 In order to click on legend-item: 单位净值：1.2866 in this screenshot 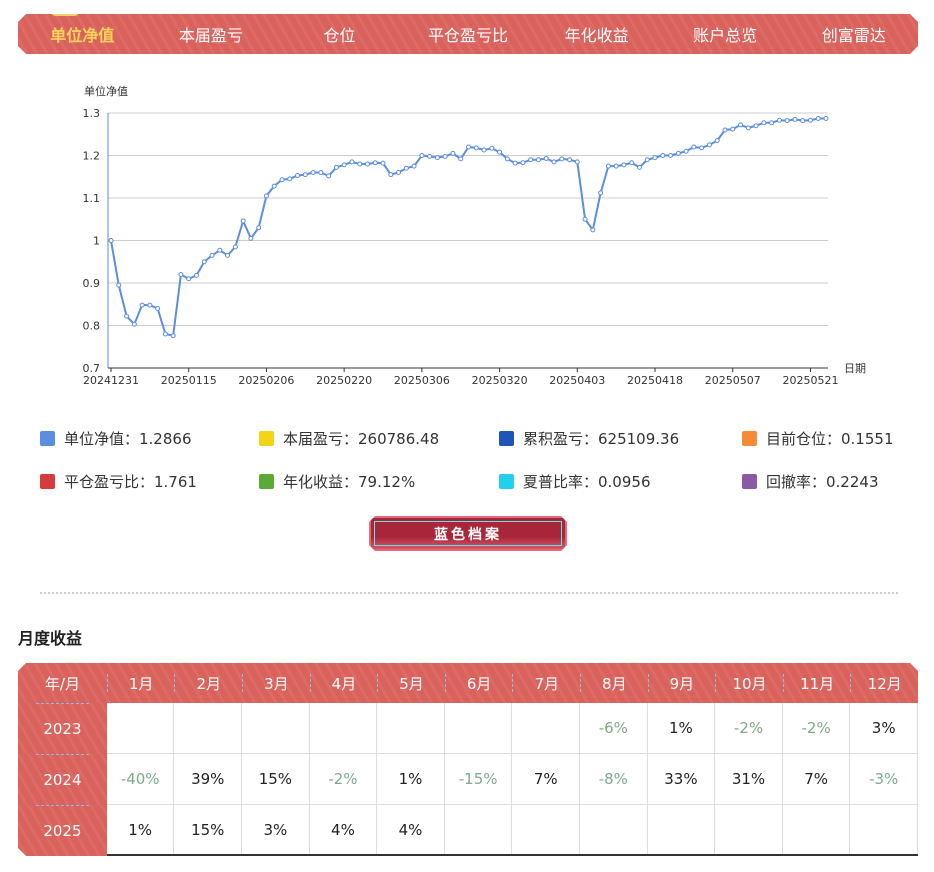, I will do `click(149, 438)`.